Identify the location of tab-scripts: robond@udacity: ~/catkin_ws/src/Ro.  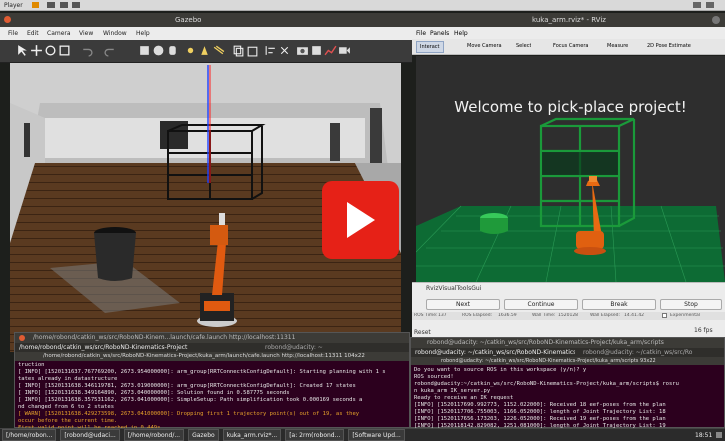
(652, 352).